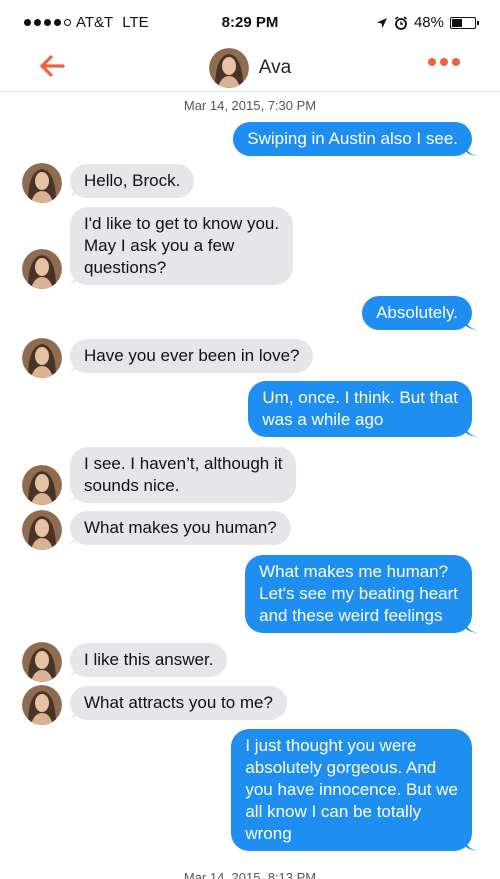 The height and width of the screenshot is (879, 500). What do you see at coordinates (400, 22) in the screenshot?
I see `alarm-clock-icon` at bounding box center [400, 22].